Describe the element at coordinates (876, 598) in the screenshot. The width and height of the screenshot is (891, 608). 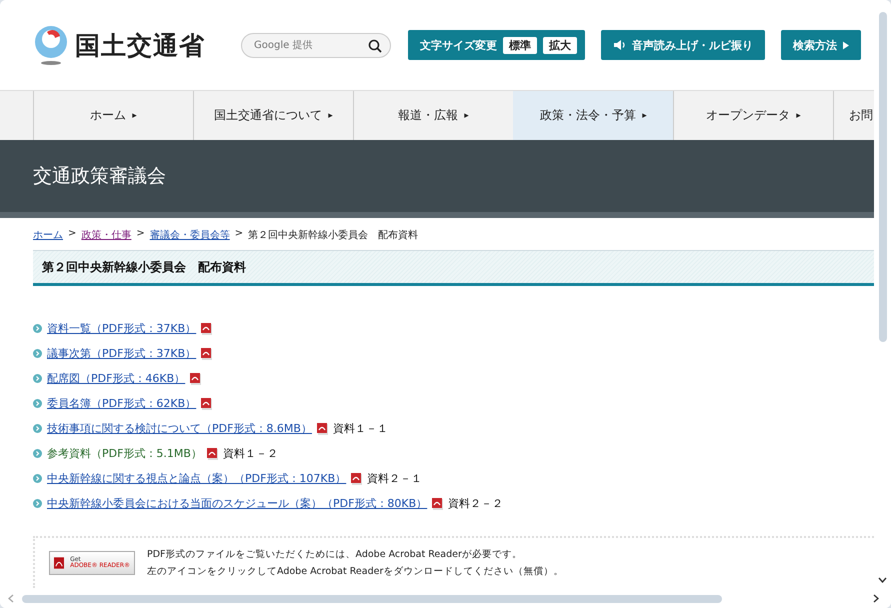
I see `chevron-right-icon` at that location.